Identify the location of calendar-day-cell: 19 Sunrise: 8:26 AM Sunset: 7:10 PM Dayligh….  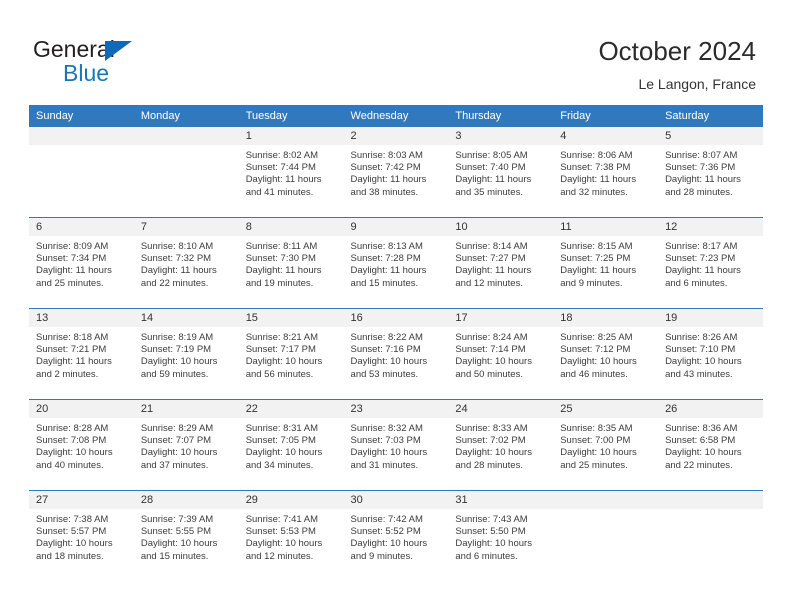
(710, 354).